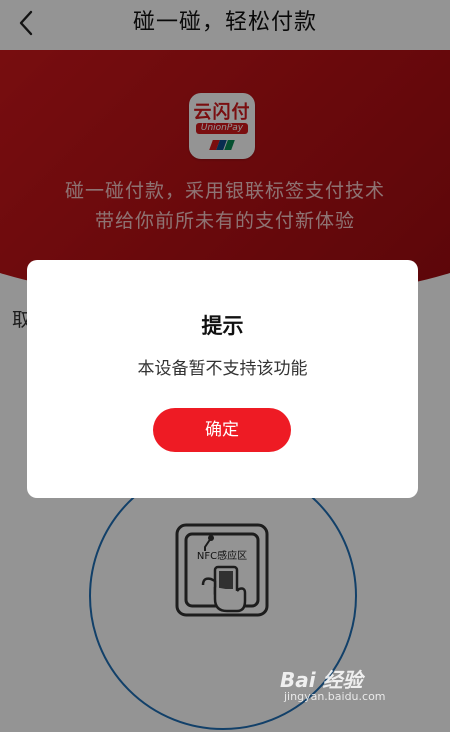  What do you see at coordinates (321, 680) in the screenshot?
I see `watermark-text: Bai 经验` at bounding box center [321, 680].